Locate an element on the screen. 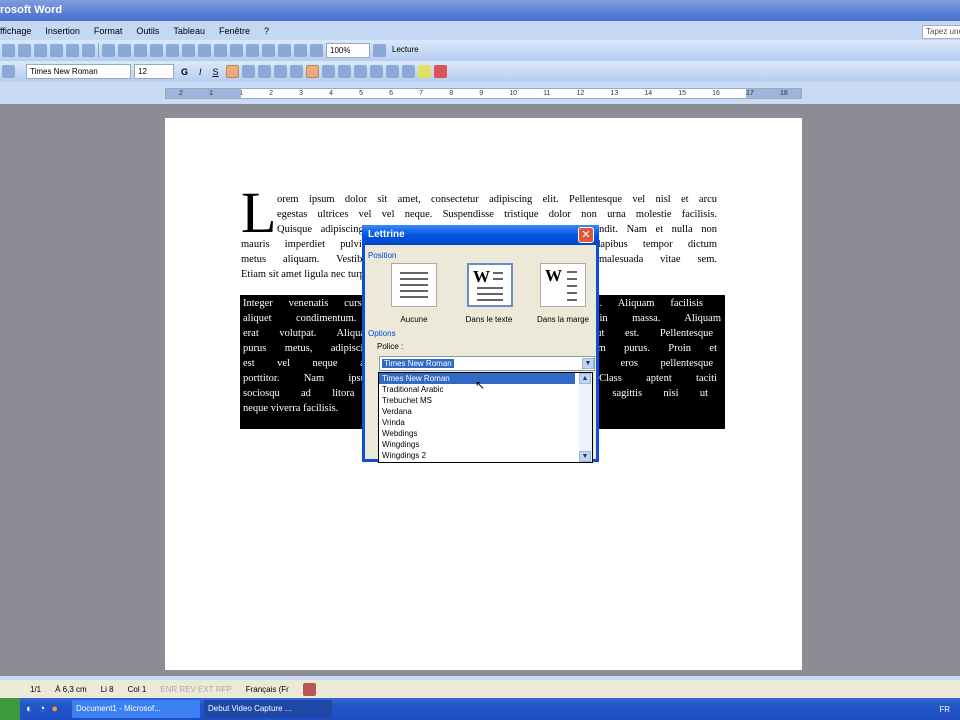 This screenshot has width=960, height=720. excel-icon is located at coordinates (252, 50).